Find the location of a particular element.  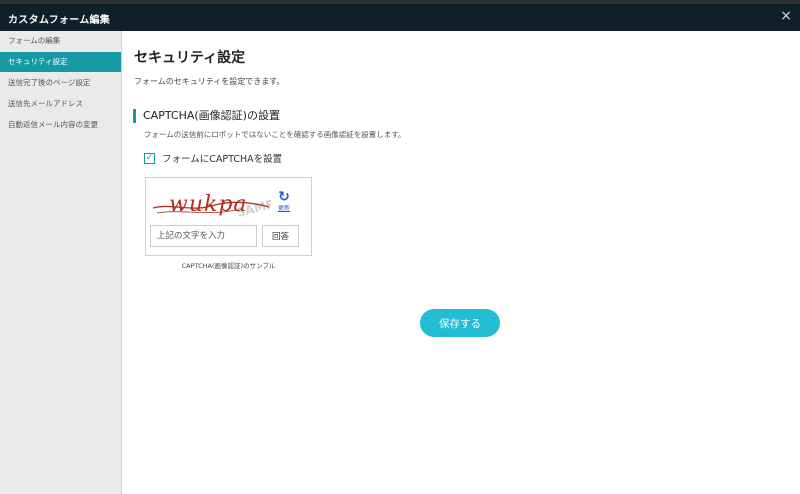

title-bar: カスタムフォーム編集 × is located at coordinates (400, 17).